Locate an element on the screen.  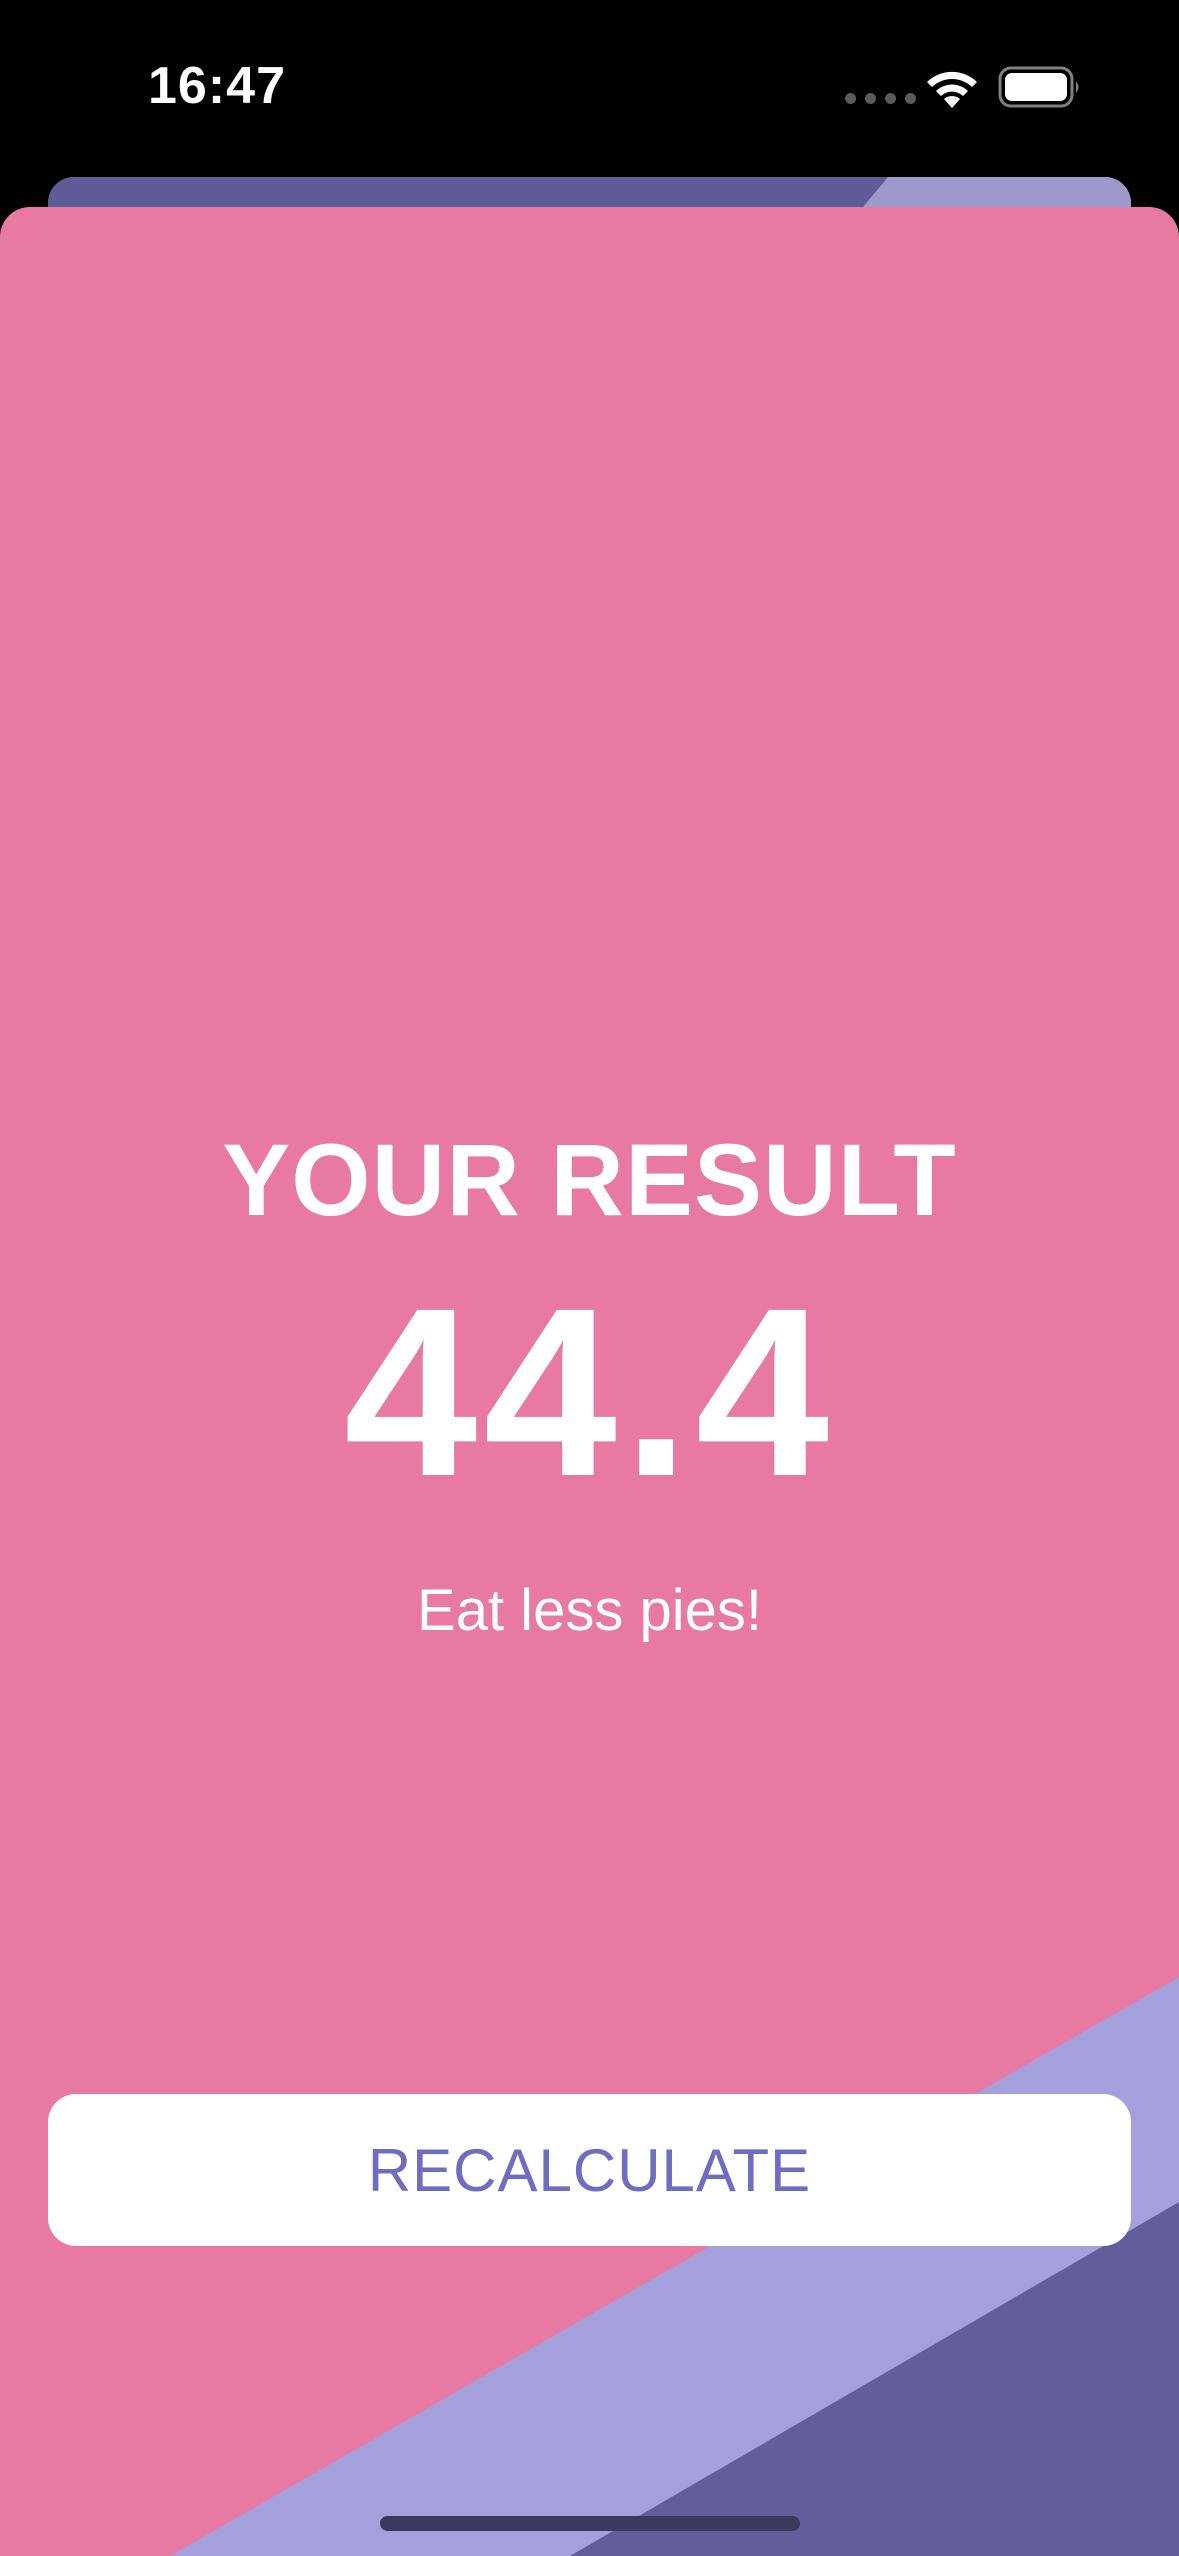
recalculate-button: RECALCULATE is located at coordinates (589, 2170).